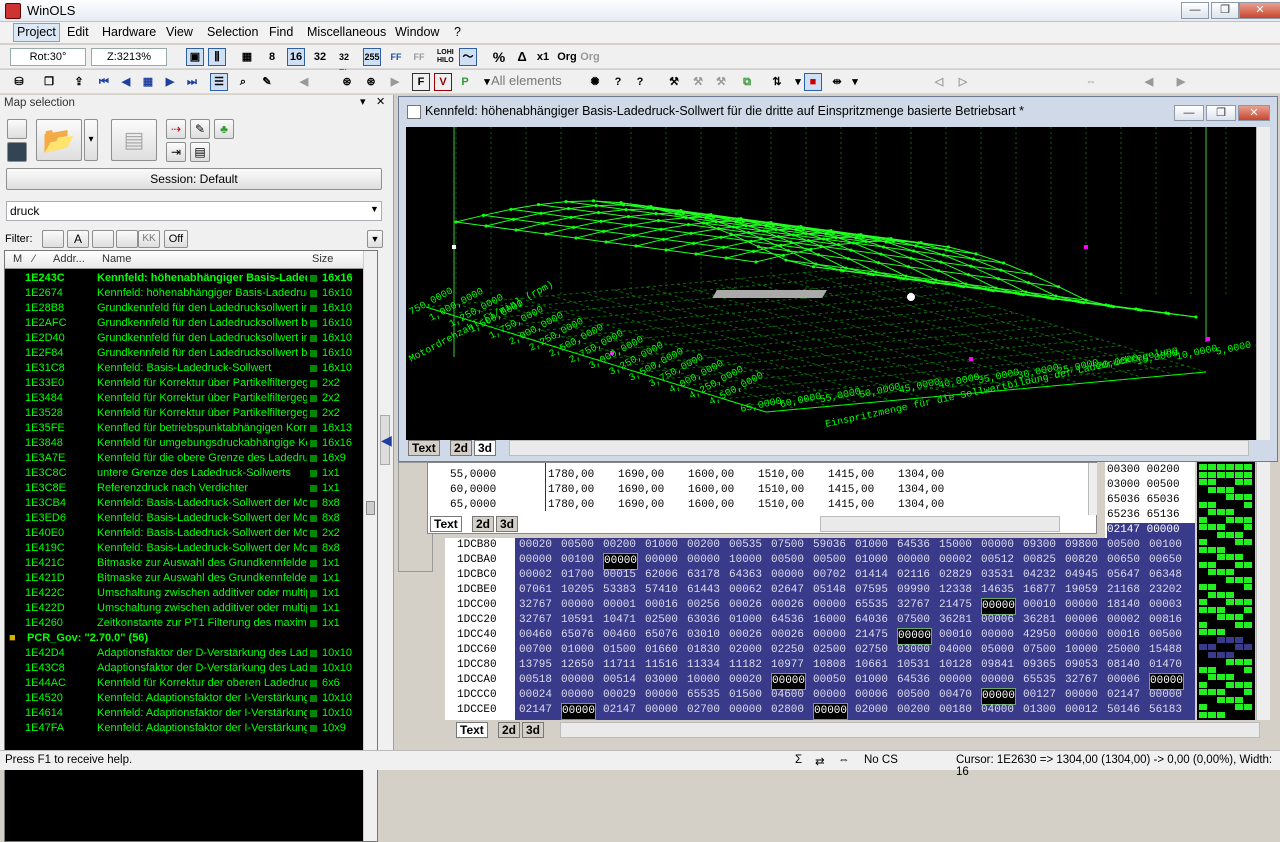 The height and width of the screenshot is (842, 1280). I want to click on hex-cell: 00127, so click(1039, 695).